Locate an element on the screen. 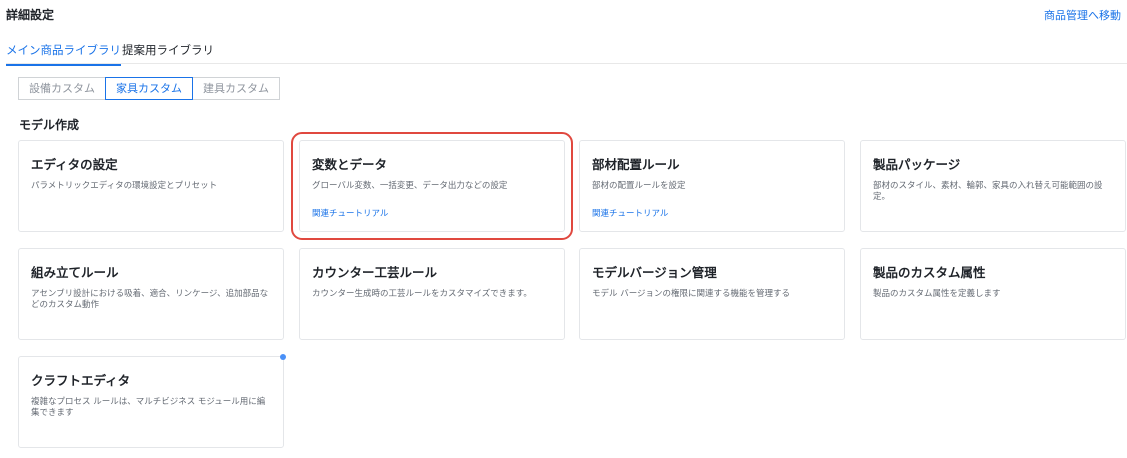 This screenshot has width=1127, height=458. page-title: 詳細設定 is located at coordinates (30, 15).